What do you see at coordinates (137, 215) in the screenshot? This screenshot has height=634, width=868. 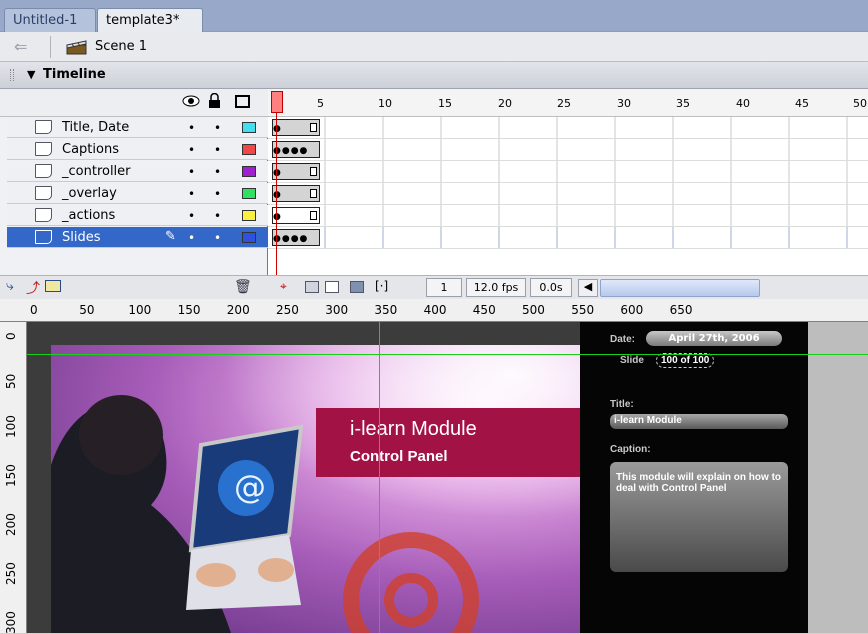 I see `layer-row: _actions • •` at bounding box center [137, 215].